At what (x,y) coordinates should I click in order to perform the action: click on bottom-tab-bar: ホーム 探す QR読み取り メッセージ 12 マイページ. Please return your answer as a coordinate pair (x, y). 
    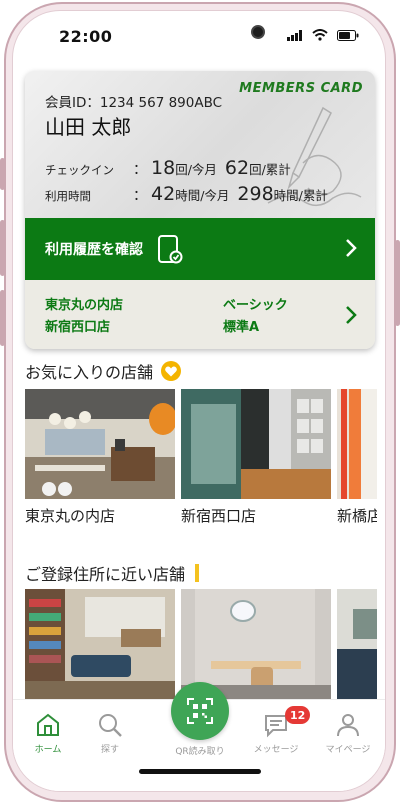
    Looking at the image, I should click on (199, 736).